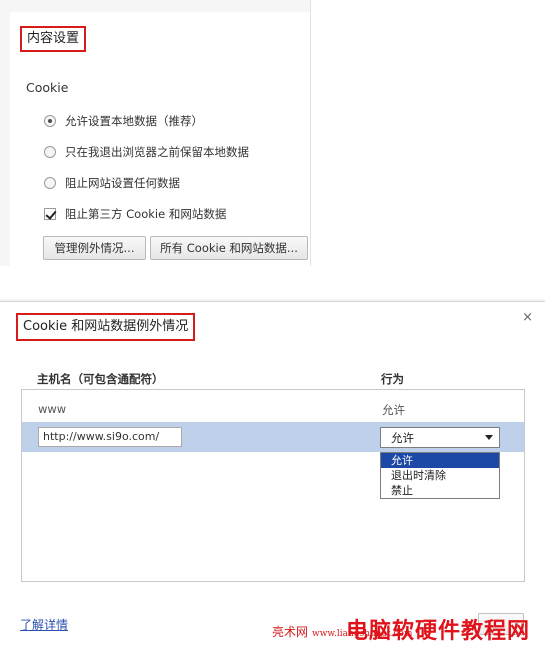  What do you see at coordinates (273, 437) in the screenshot?
I see `table-row-editing: http://www.si9o.com/ 允许` at bounding box center [273, 437].